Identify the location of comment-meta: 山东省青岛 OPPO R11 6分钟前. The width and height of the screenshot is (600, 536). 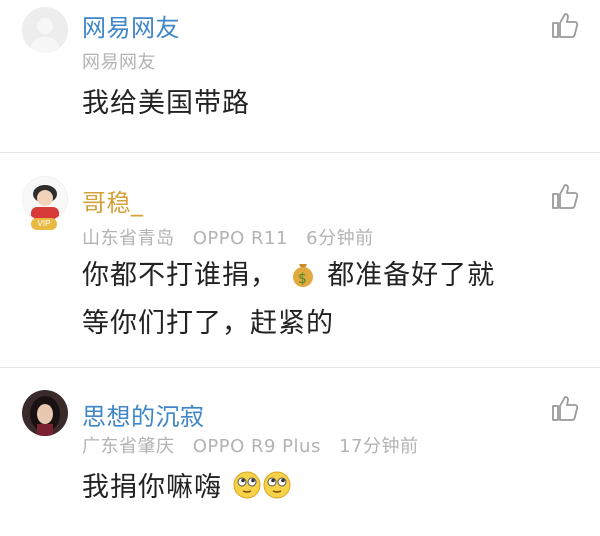
(234, 237).